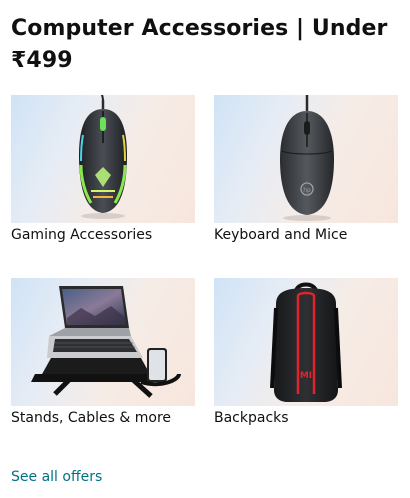 The image size is (410, 498). Describe the element at coordinates (199, 44) in the screenshot. I see `card-title: Computer Accessories | Under ₹499` at that location.